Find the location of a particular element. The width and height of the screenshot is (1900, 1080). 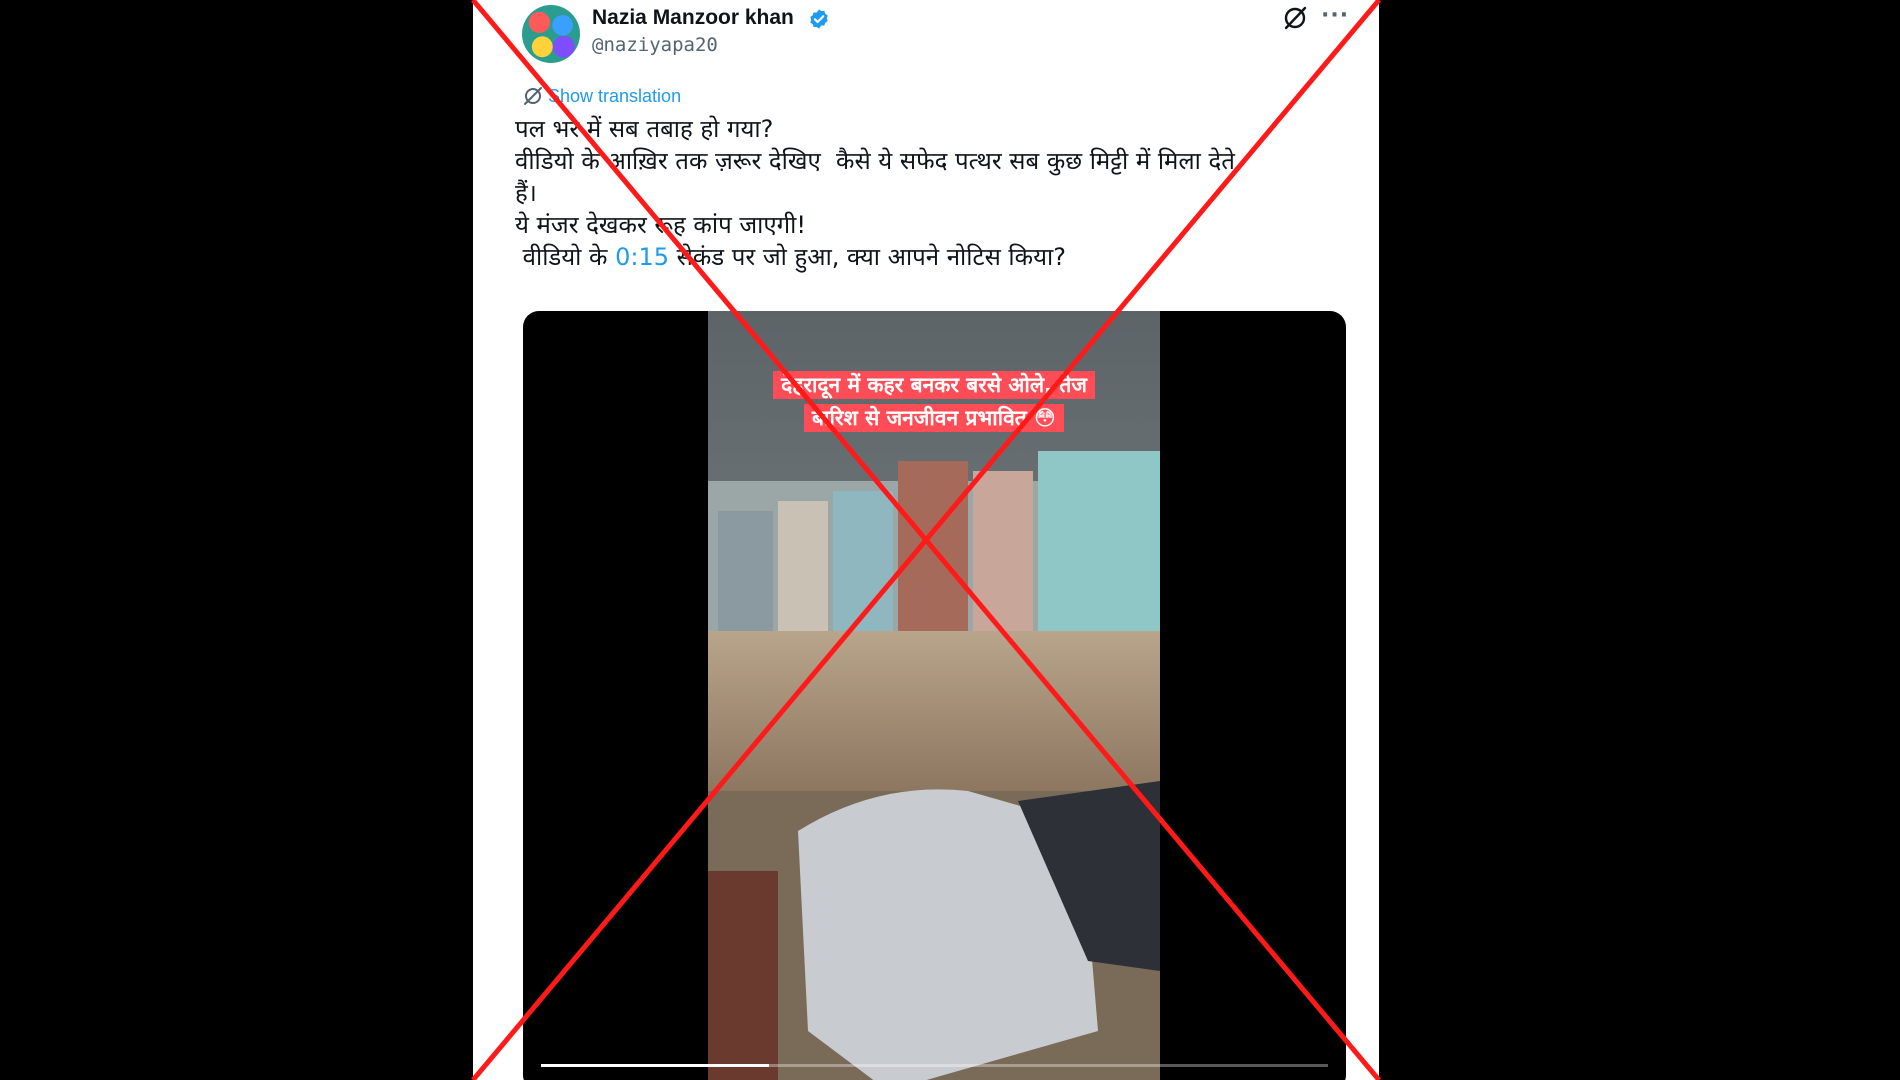

show-translation-link: Show translation is located at coordinates (601, 96).